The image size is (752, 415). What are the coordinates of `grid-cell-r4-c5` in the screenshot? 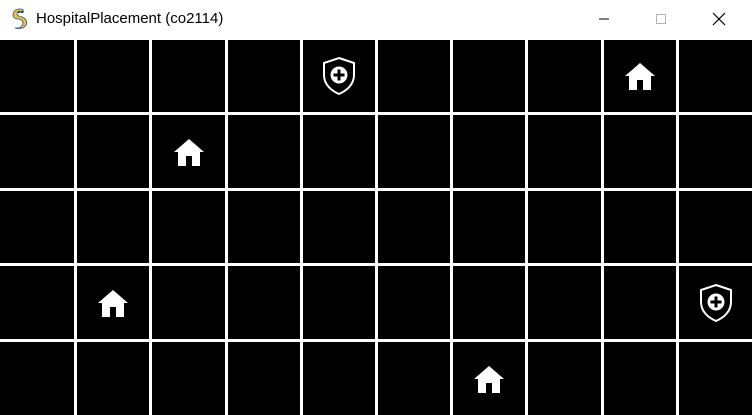 It's located at (414, 378).